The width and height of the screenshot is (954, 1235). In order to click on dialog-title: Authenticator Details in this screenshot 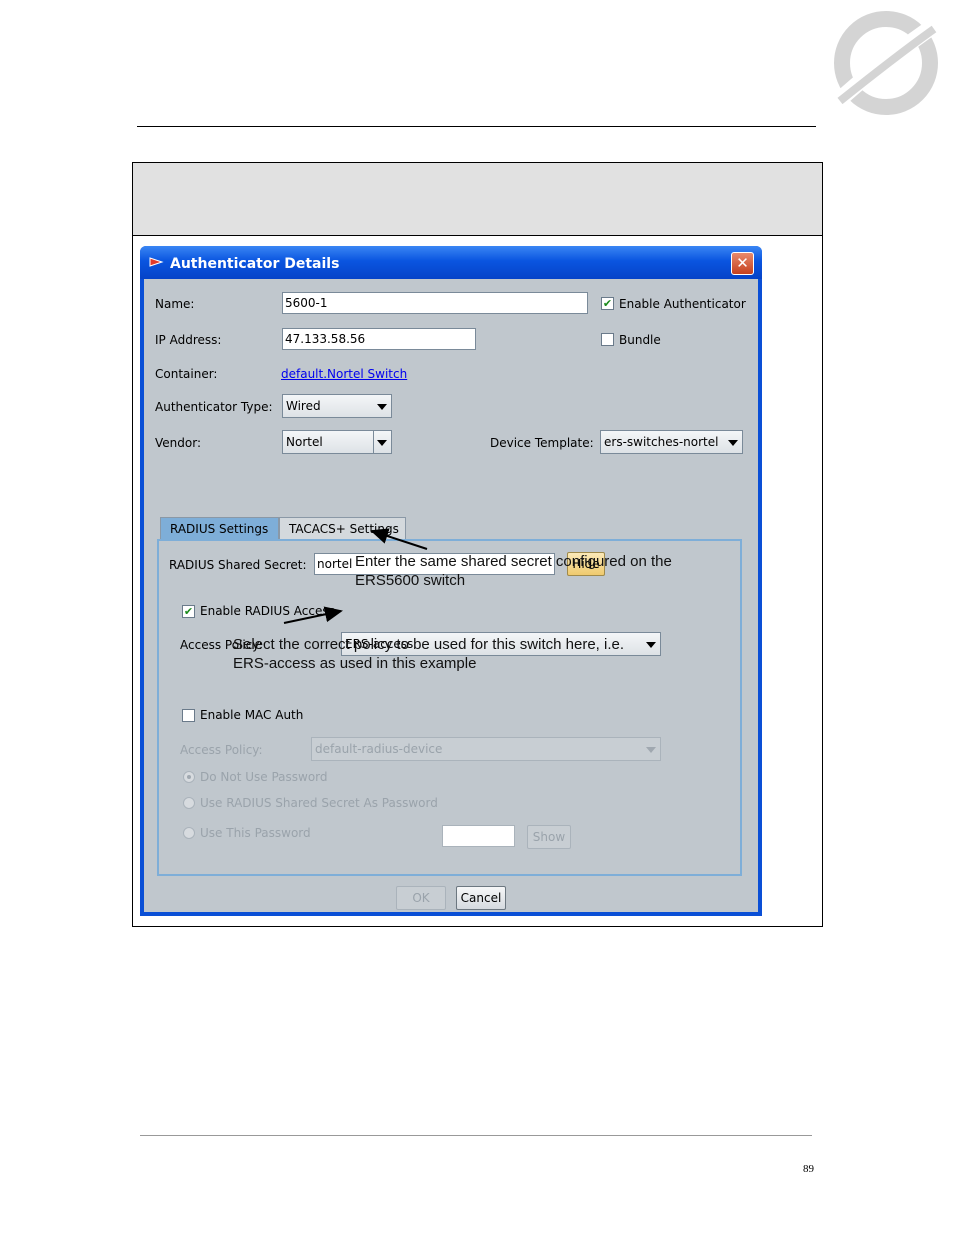, I will do `click(255, 264)`.